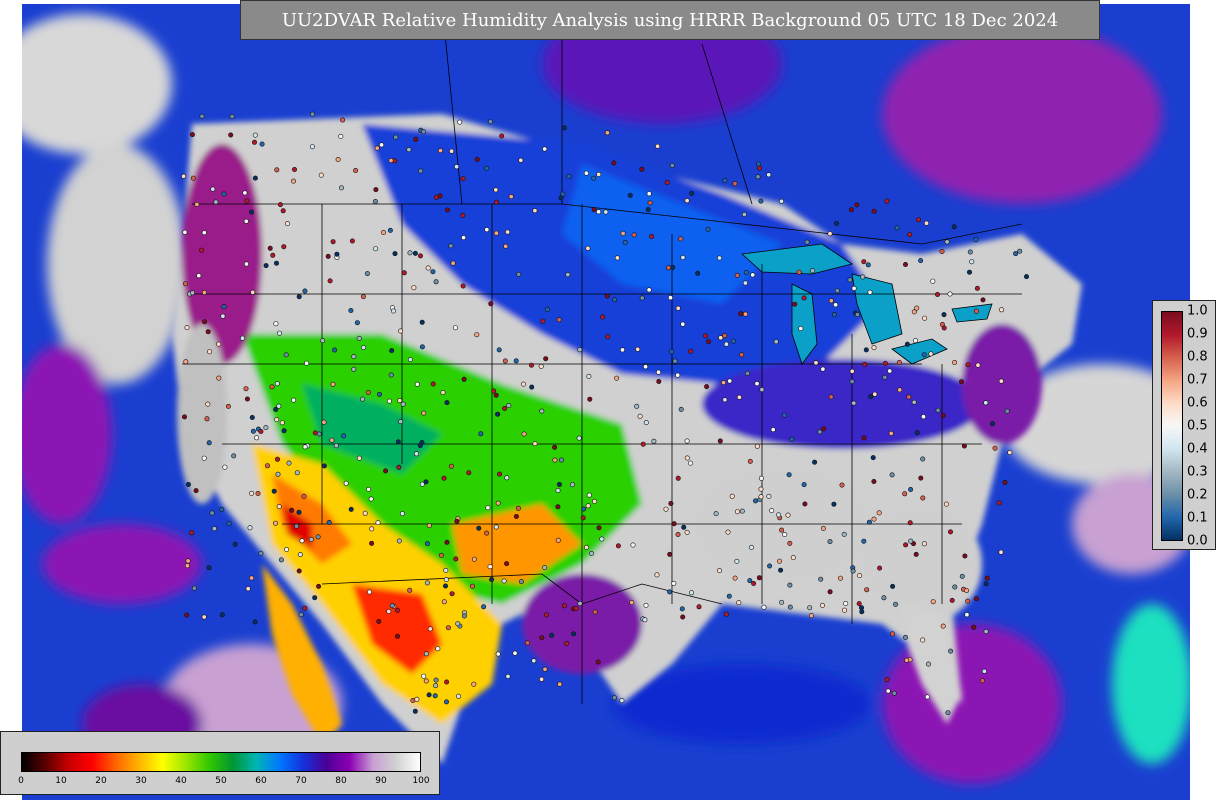 The image size is (1216, 800). What do you see at coordinates (1172, 426) in the screenshot?
I see `obs-colorbar-gradient` at bounding box center [1172, 426].